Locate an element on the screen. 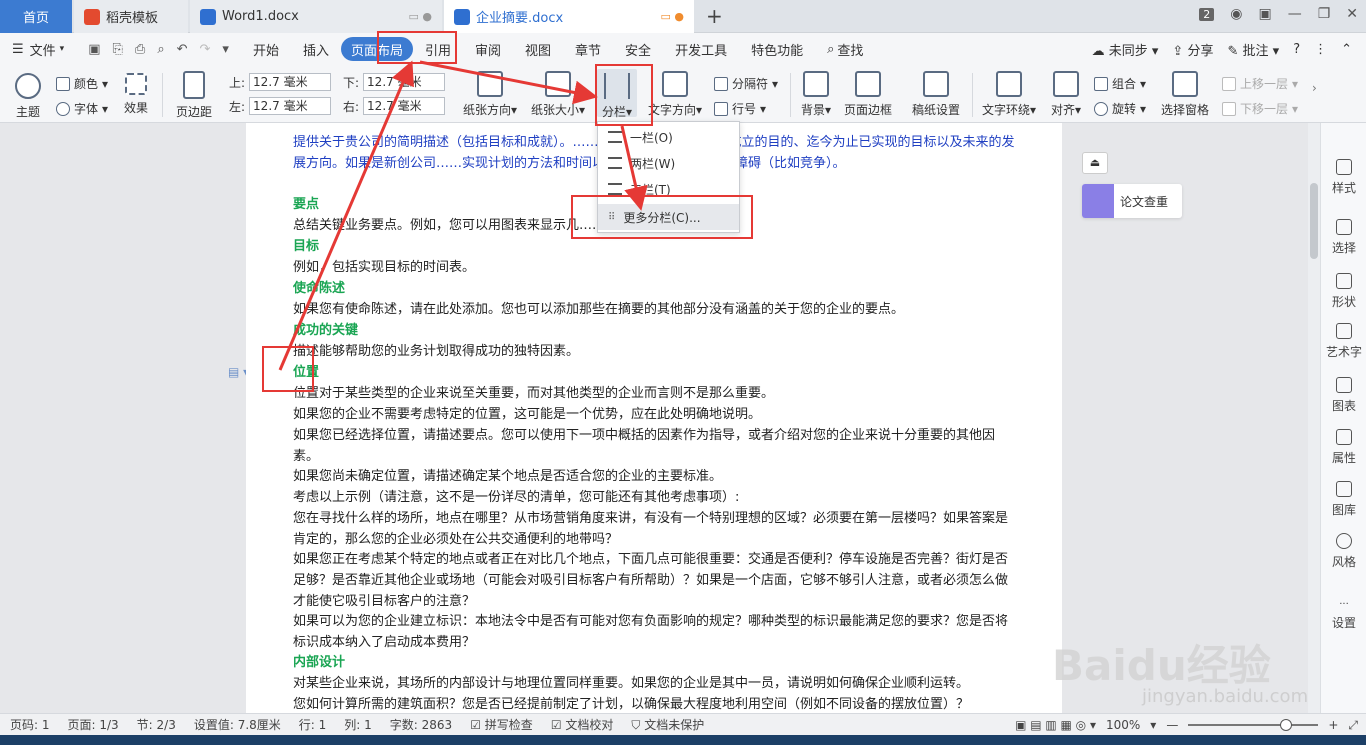 The width and height of the screenshot is (1366, 745). redo-icon: ↷ is located at coordinates (205, 49).